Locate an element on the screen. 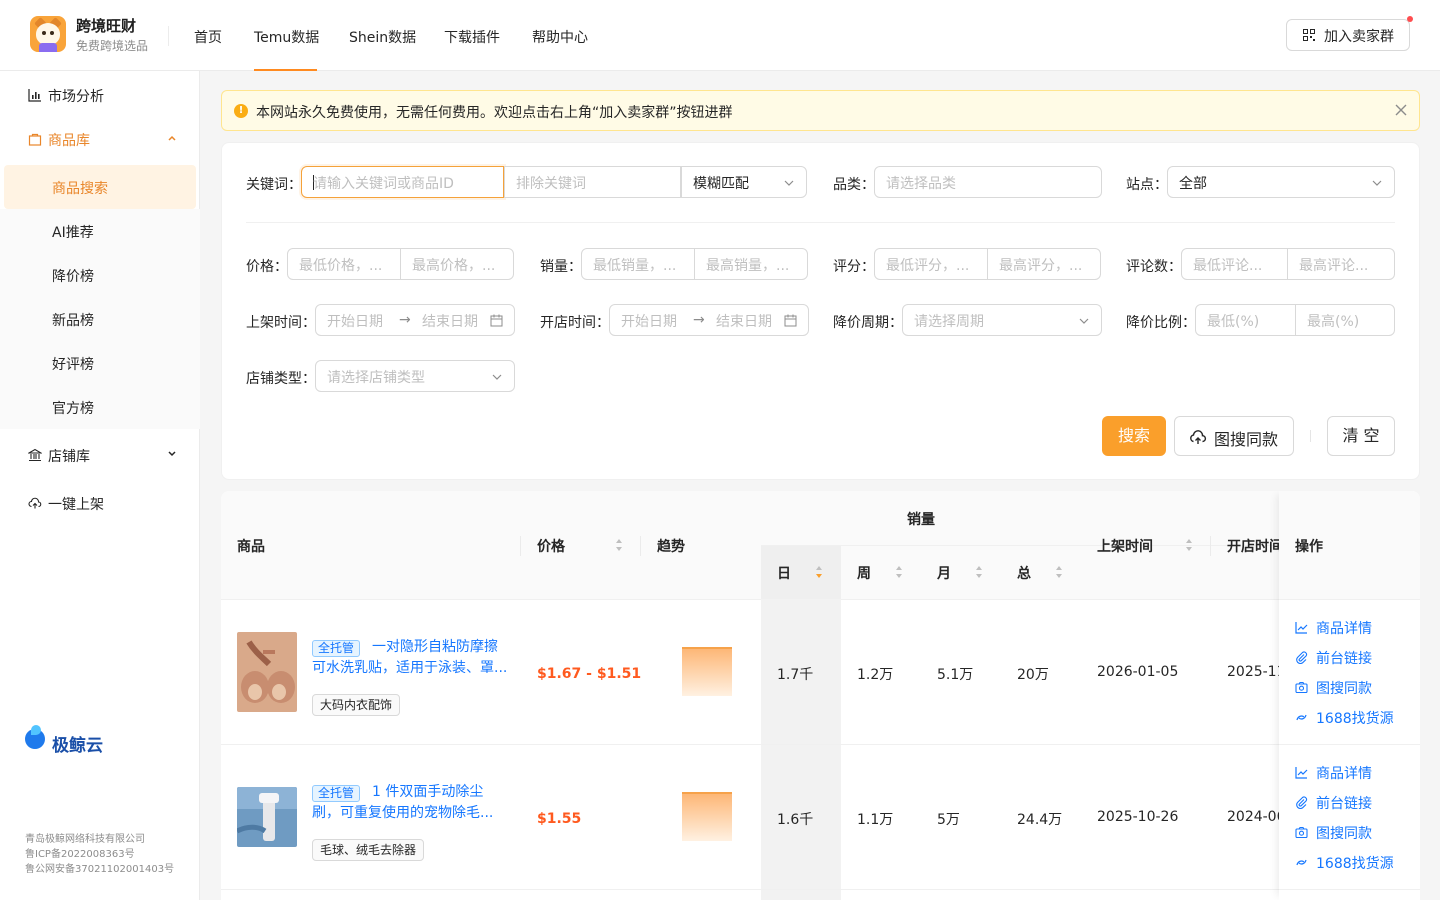 This screenshot has width=1440, height=900. category-tag: 毛球、绒毛去除器 is located at coordinates (368, 850).